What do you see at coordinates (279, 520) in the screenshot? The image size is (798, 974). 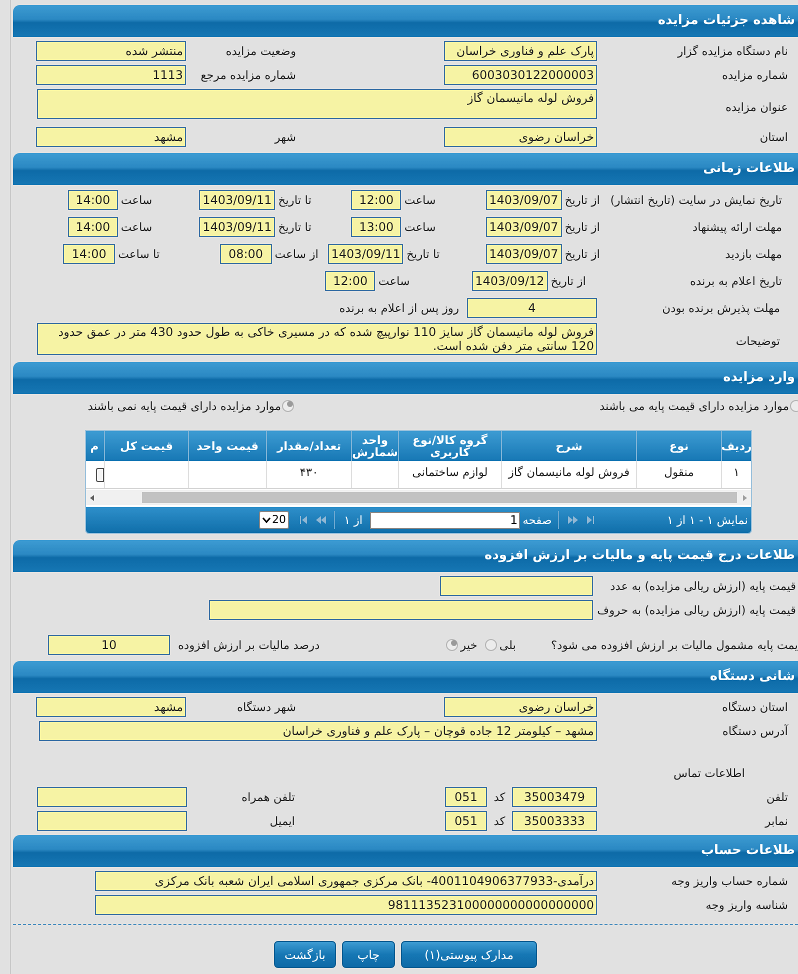 I see `page-size-value: 20` at bounding box center [279, 520].